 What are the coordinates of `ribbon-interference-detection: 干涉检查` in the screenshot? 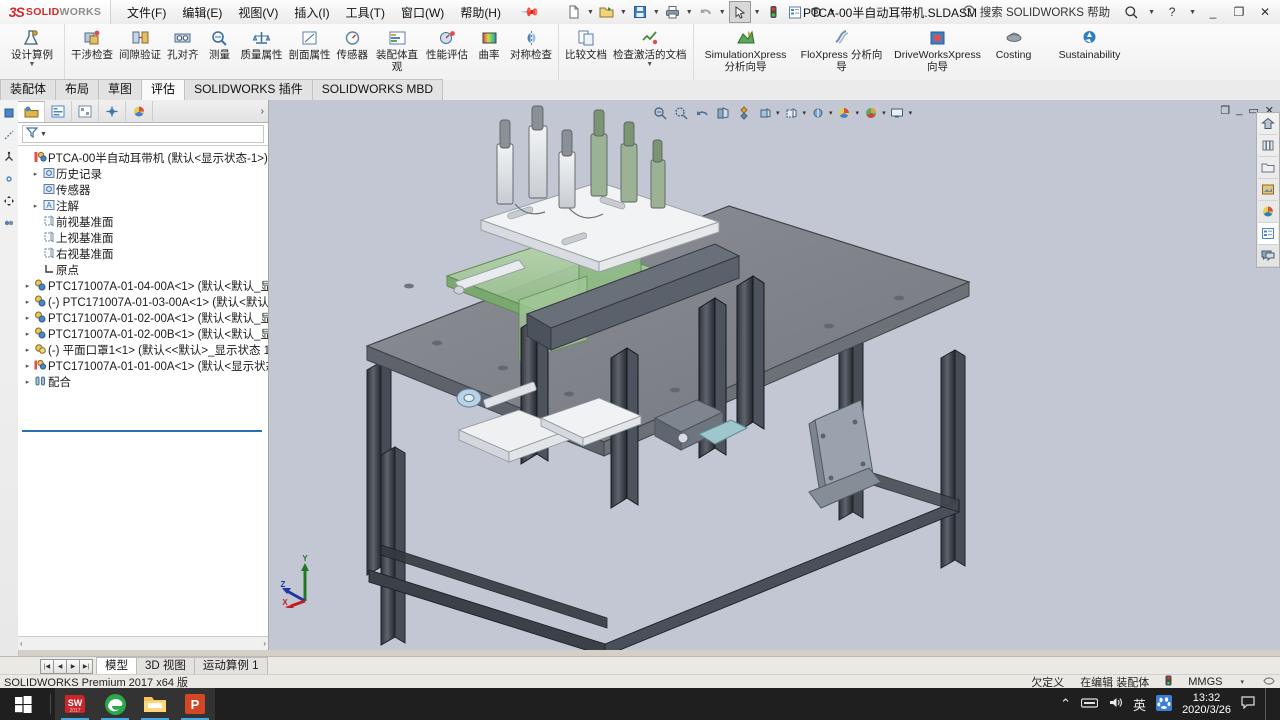 It's located at (92, 43).